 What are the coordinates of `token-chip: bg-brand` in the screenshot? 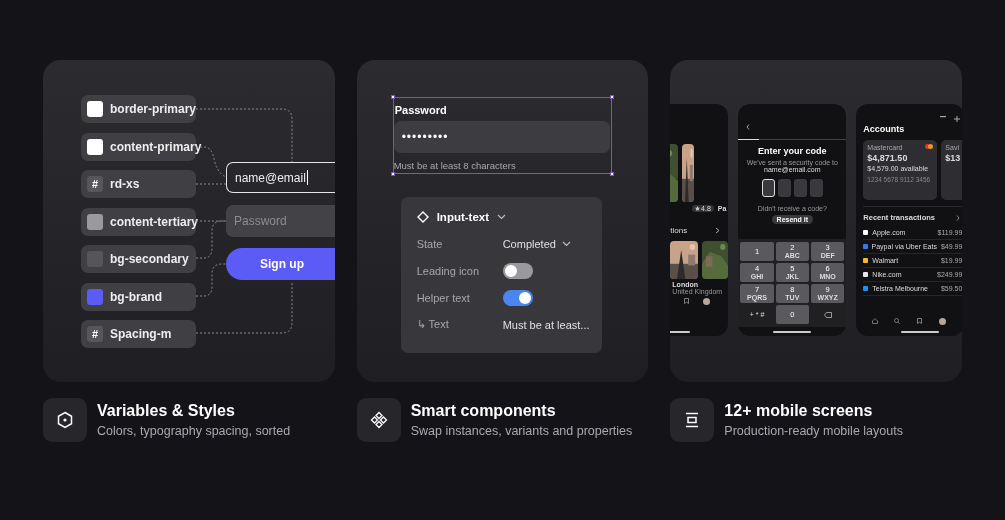 It's located at (138, 296).